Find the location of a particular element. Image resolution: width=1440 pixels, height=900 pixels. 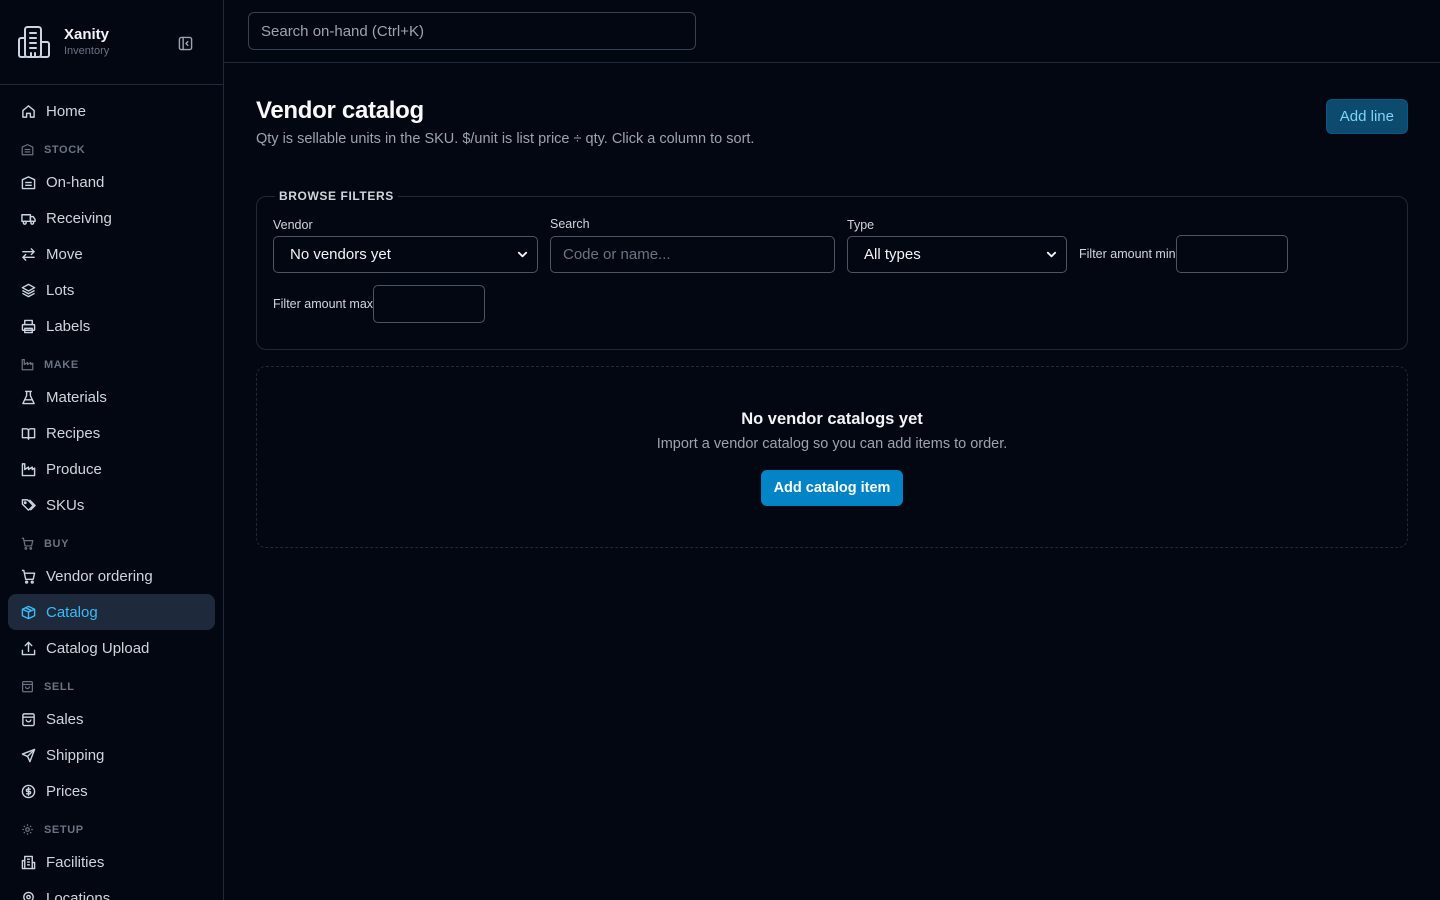

amount-min-field: Filter amount min is located at coordinates (1183, 254).